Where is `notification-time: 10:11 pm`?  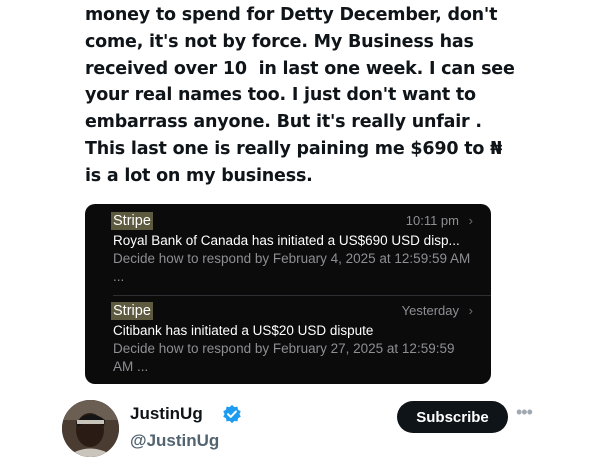
notification-time: 10:11 pm is located at coordinates (432, 220).